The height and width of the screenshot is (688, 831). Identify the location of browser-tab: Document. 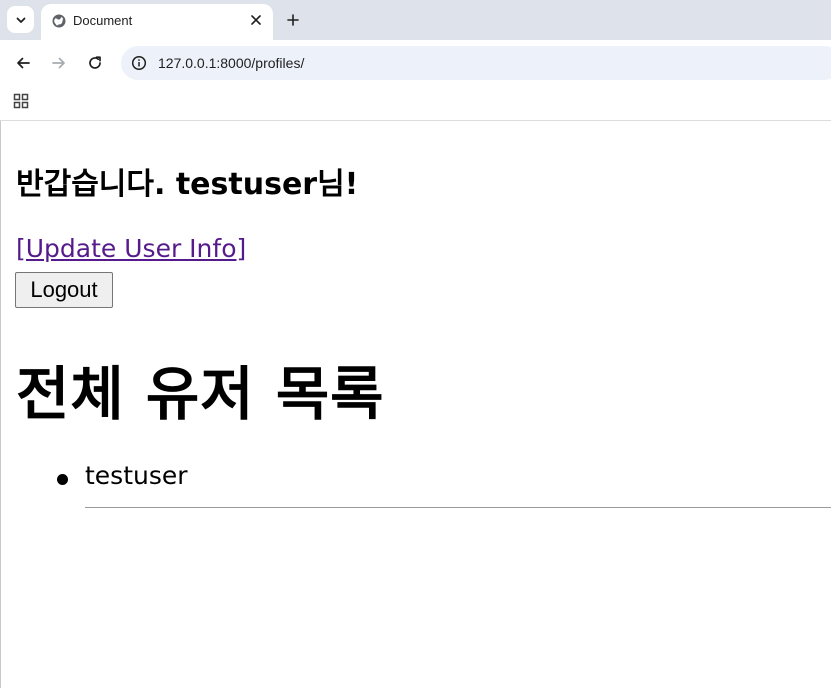
(157, 22).